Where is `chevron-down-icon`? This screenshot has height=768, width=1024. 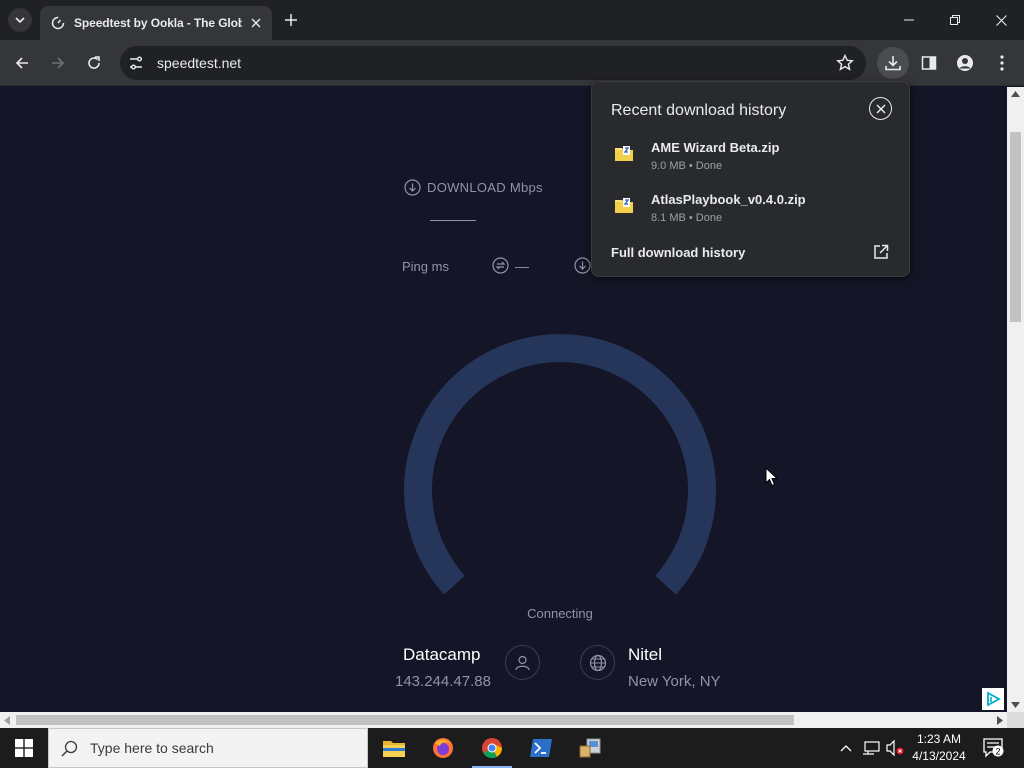 chevron-down-icon is located at coordinates (20, 20).